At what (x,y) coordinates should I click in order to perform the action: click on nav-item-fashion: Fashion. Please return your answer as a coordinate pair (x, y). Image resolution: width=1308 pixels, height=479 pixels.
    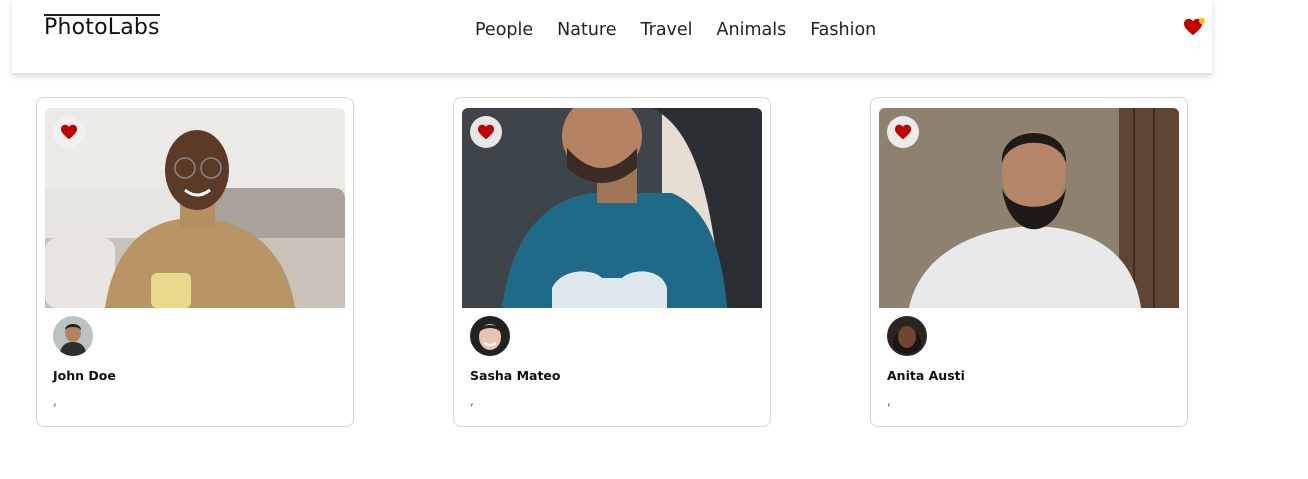
    Looking at the image, I should click on (843, 30).